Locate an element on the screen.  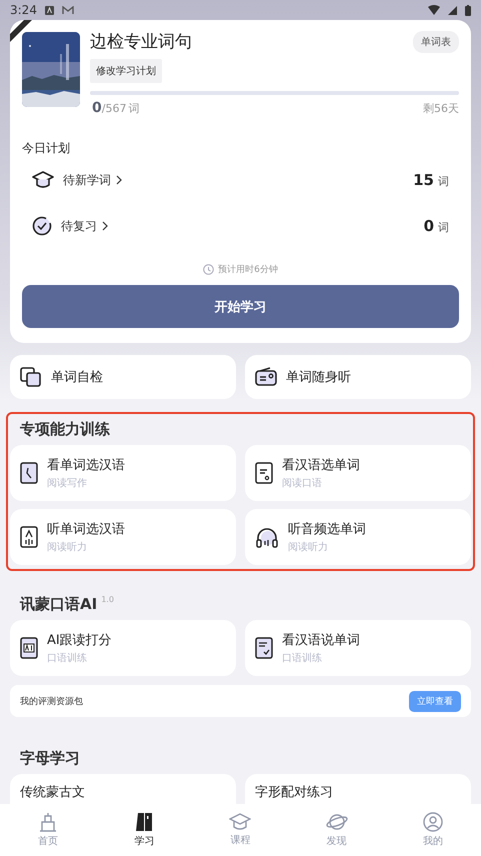
learned-count: 0 is located at coordinates (97, 108).